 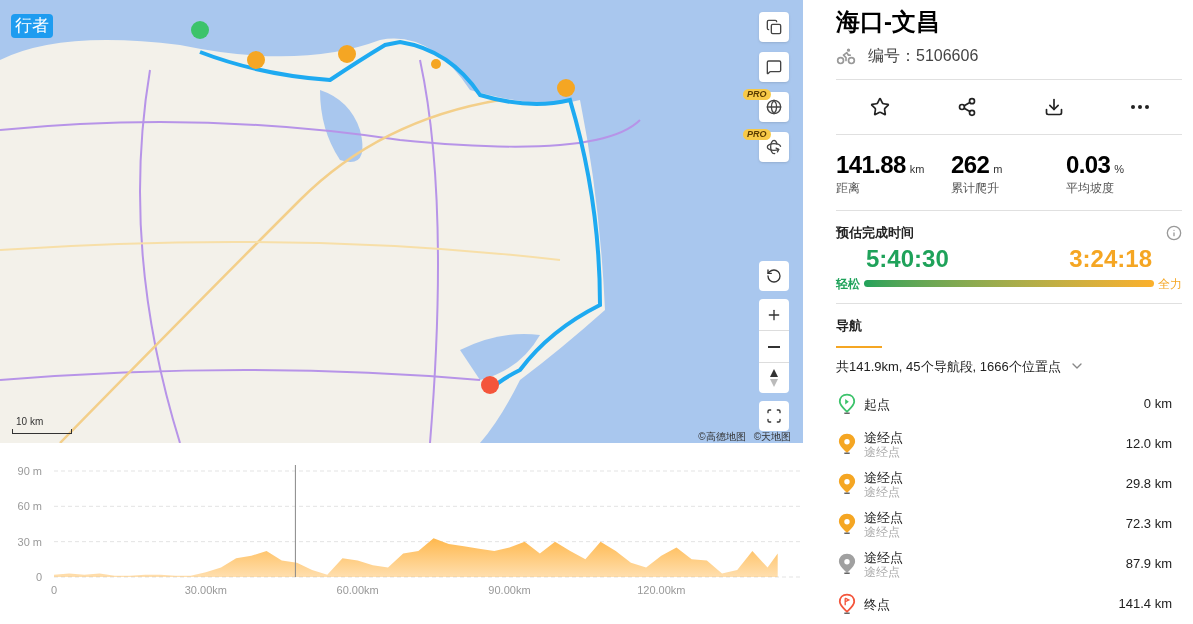 What do you see at coordinates (1110, 258) in the screenshot?
I see `max-time: 3:24:18` at bounding box center [1110, 258].